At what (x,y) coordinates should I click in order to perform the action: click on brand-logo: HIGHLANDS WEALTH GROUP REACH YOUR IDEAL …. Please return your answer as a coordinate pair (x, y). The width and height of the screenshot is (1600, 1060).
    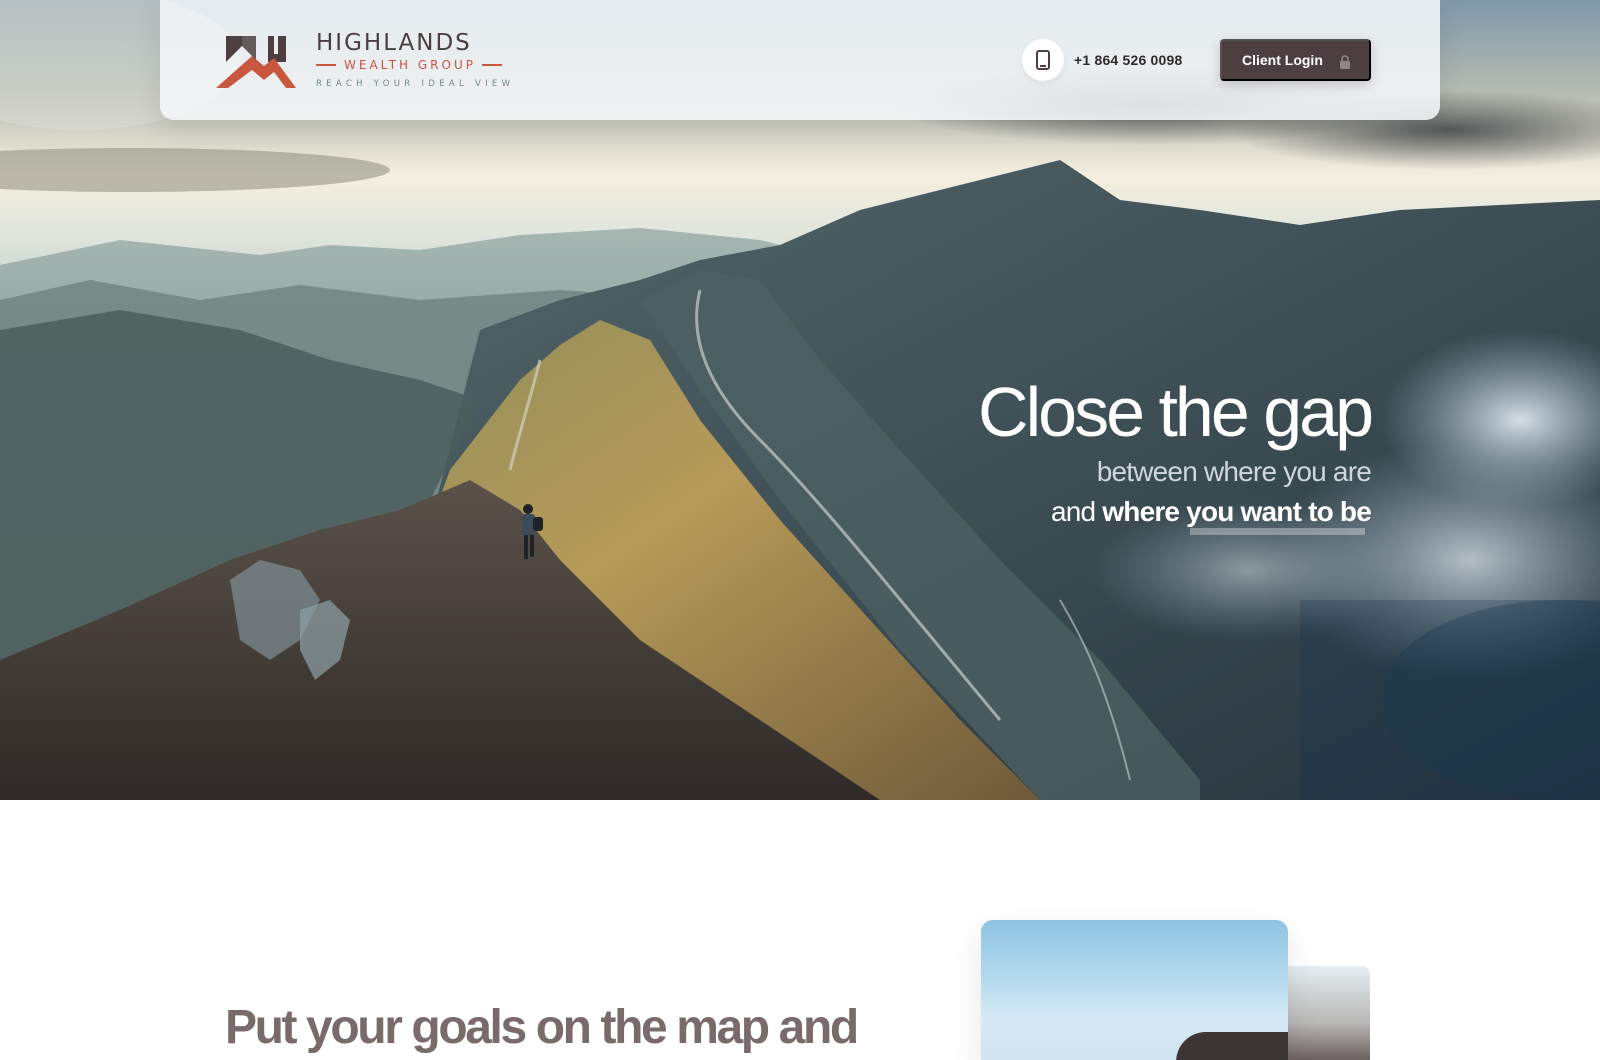
    Looking at the image, I should click on (366, 60).